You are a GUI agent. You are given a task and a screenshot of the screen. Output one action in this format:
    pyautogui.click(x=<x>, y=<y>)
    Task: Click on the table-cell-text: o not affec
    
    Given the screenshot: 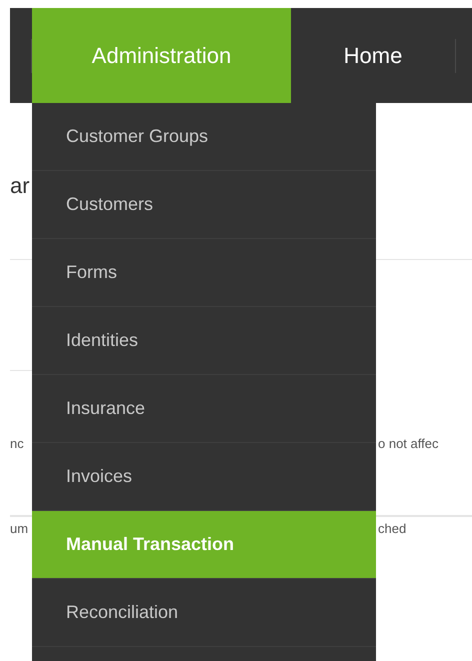 What is the action you would take?
    pyautogui.click(x=407, y=444)
    